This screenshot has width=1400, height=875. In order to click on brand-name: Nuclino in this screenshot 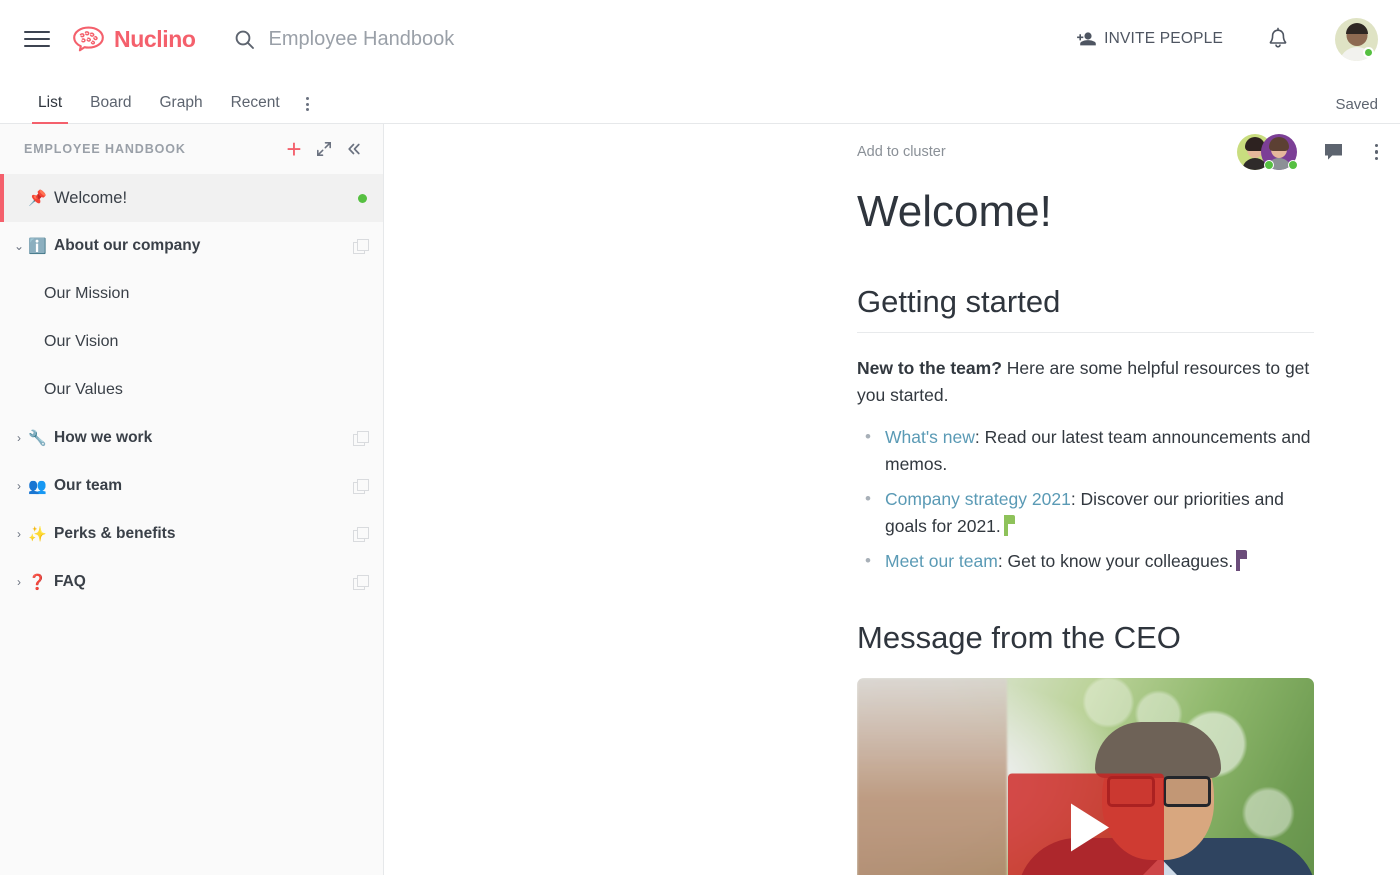, I will do `click(155, 38)`.